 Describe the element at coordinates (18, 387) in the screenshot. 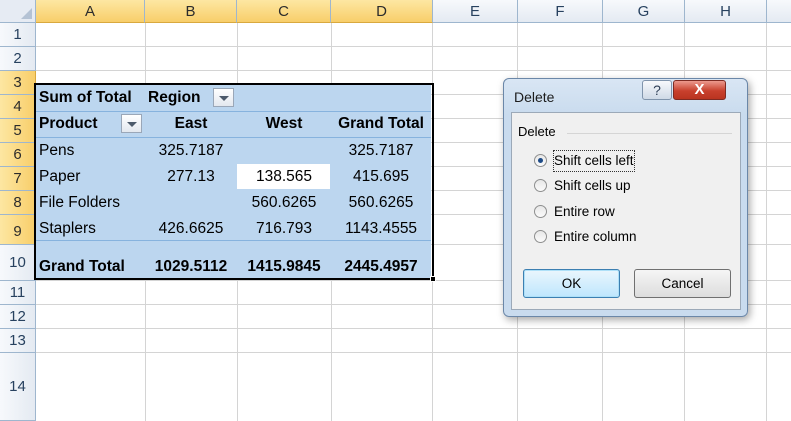

I see `row-header-14: 14` at that location.